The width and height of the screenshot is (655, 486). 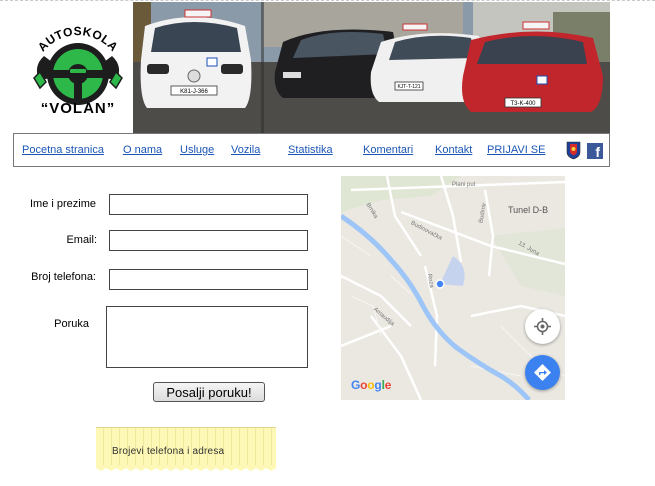 I want to click on nav-home: Pocetna stranica, so click(x=63, y=150).